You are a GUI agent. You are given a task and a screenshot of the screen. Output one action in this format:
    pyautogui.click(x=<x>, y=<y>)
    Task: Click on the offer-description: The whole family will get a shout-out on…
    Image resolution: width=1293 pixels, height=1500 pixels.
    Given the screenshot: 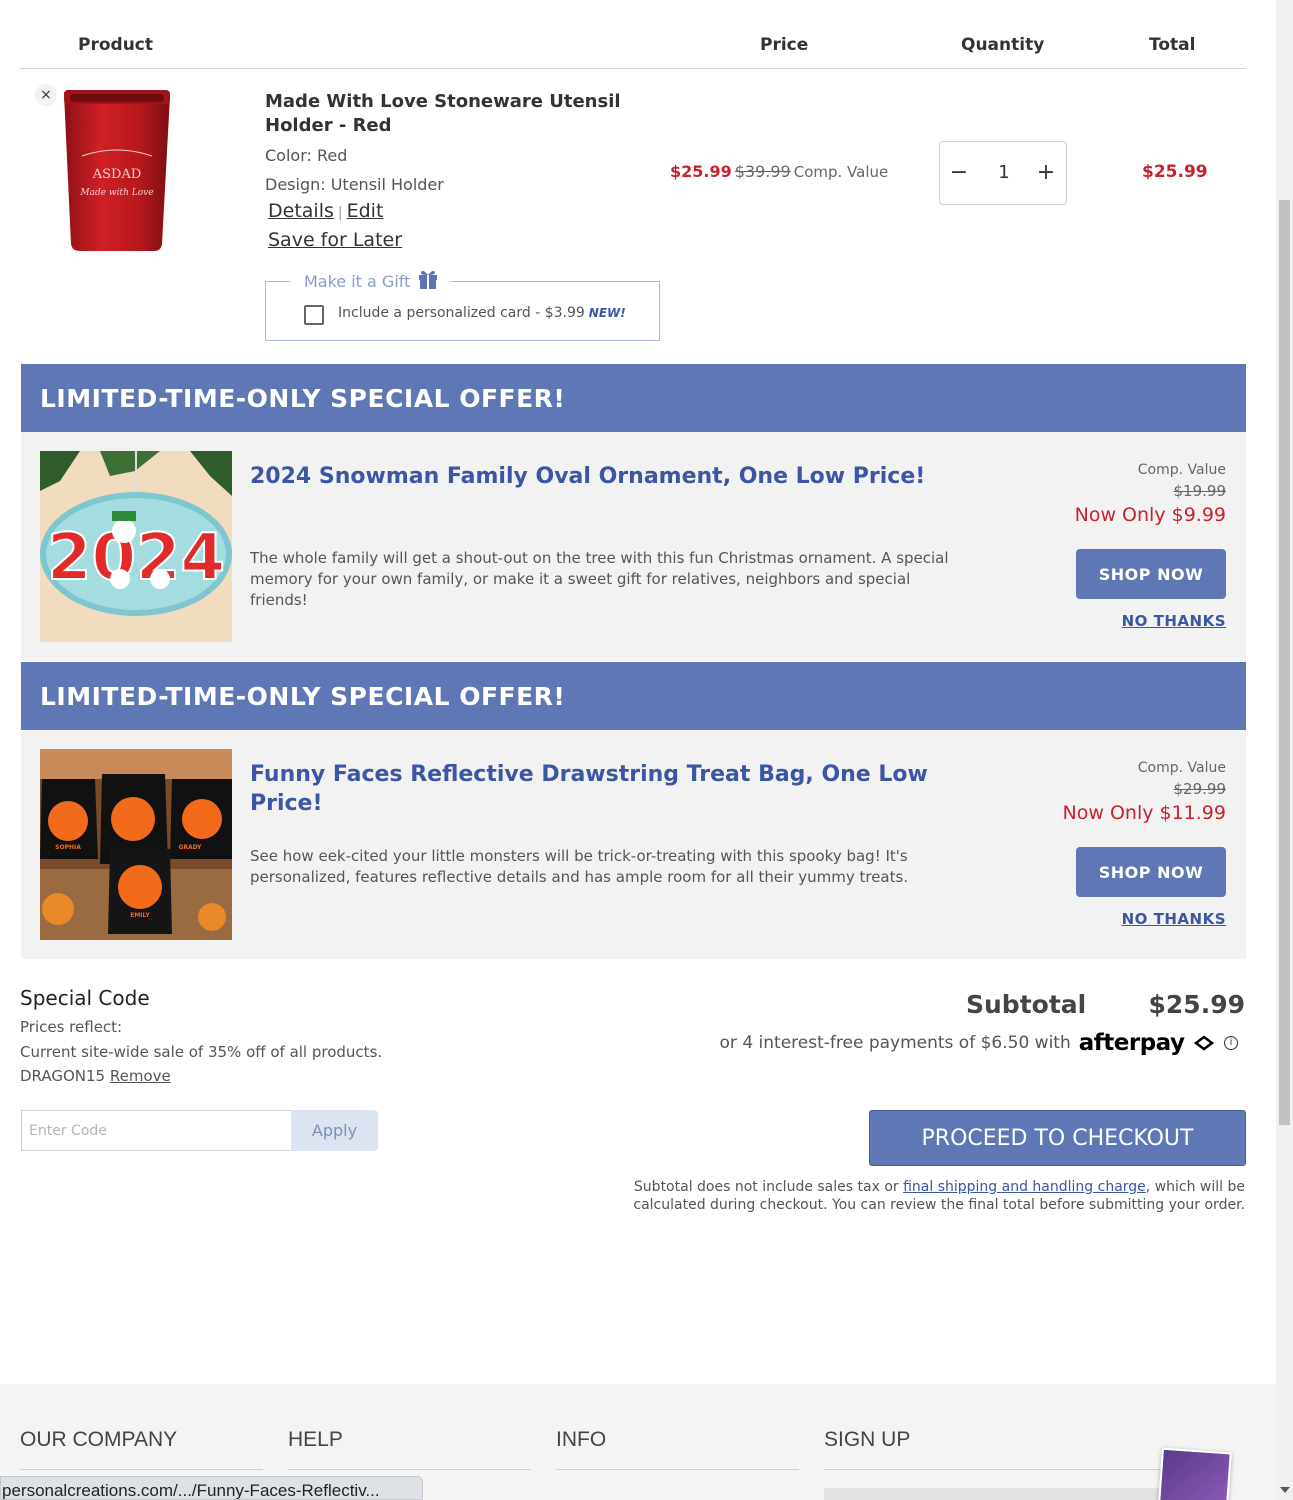 What is the action you would take?
    pyautogui.click(x=599, y=579)
    